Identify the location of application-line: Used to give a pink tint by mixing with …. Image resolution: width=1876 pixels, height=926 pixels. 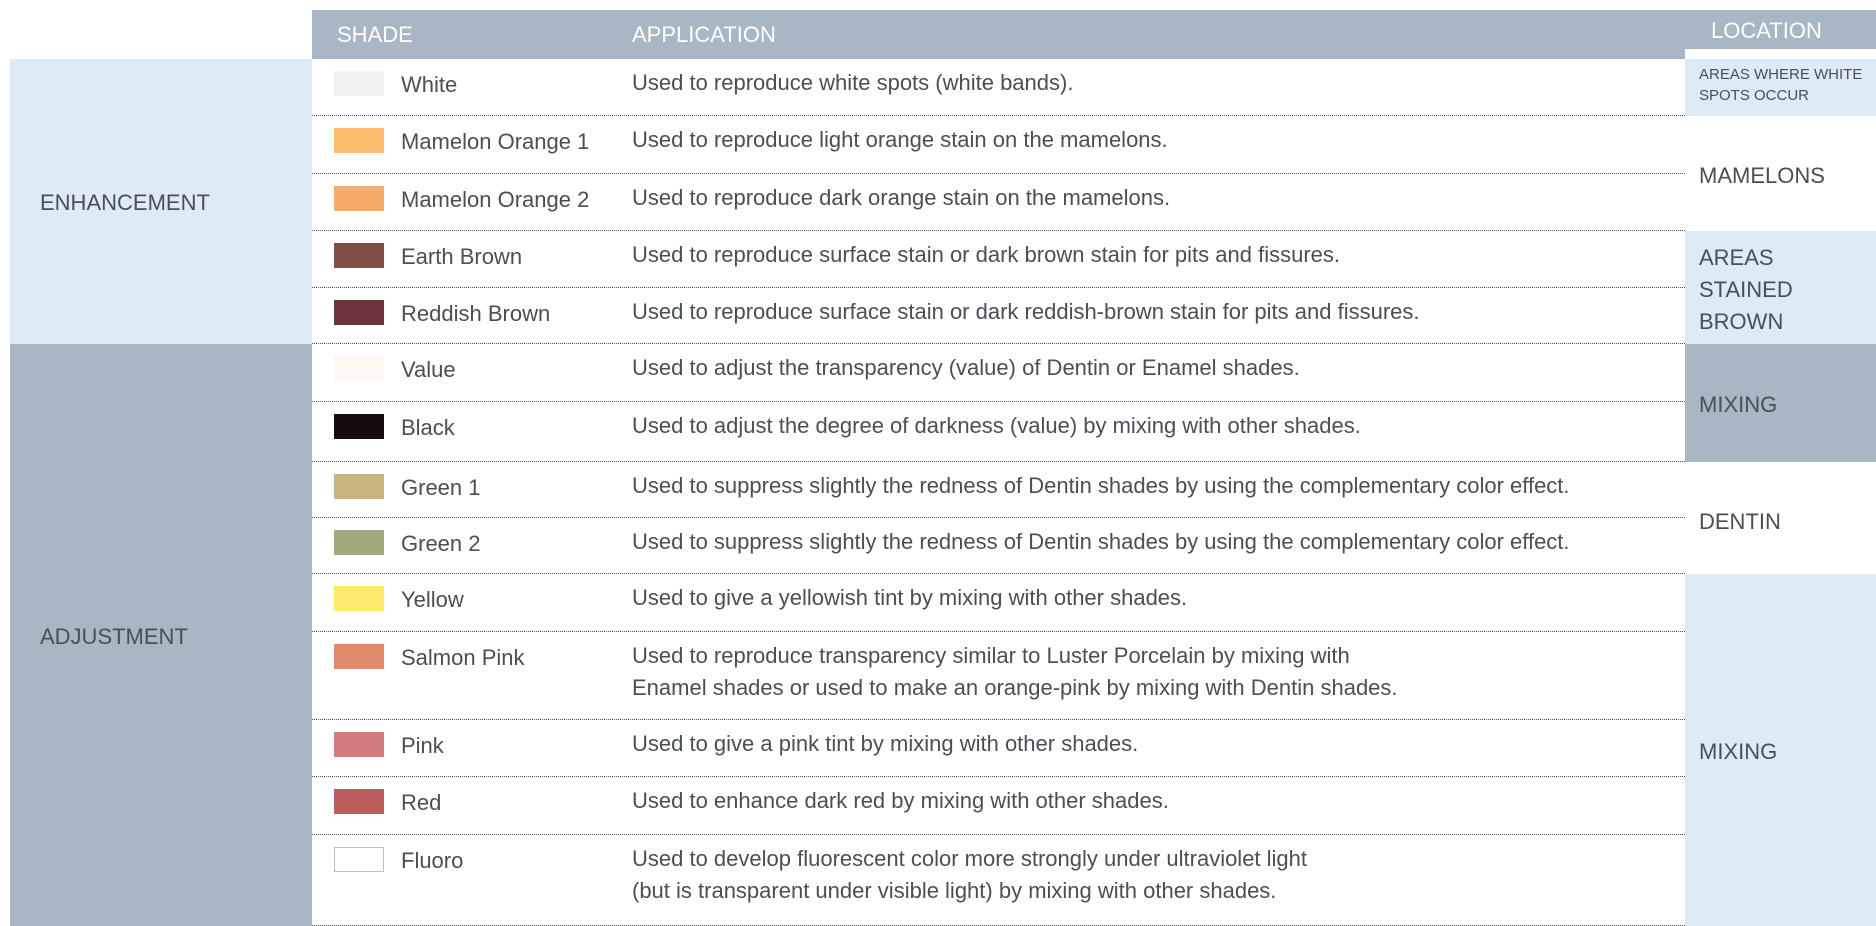
(885, 743).